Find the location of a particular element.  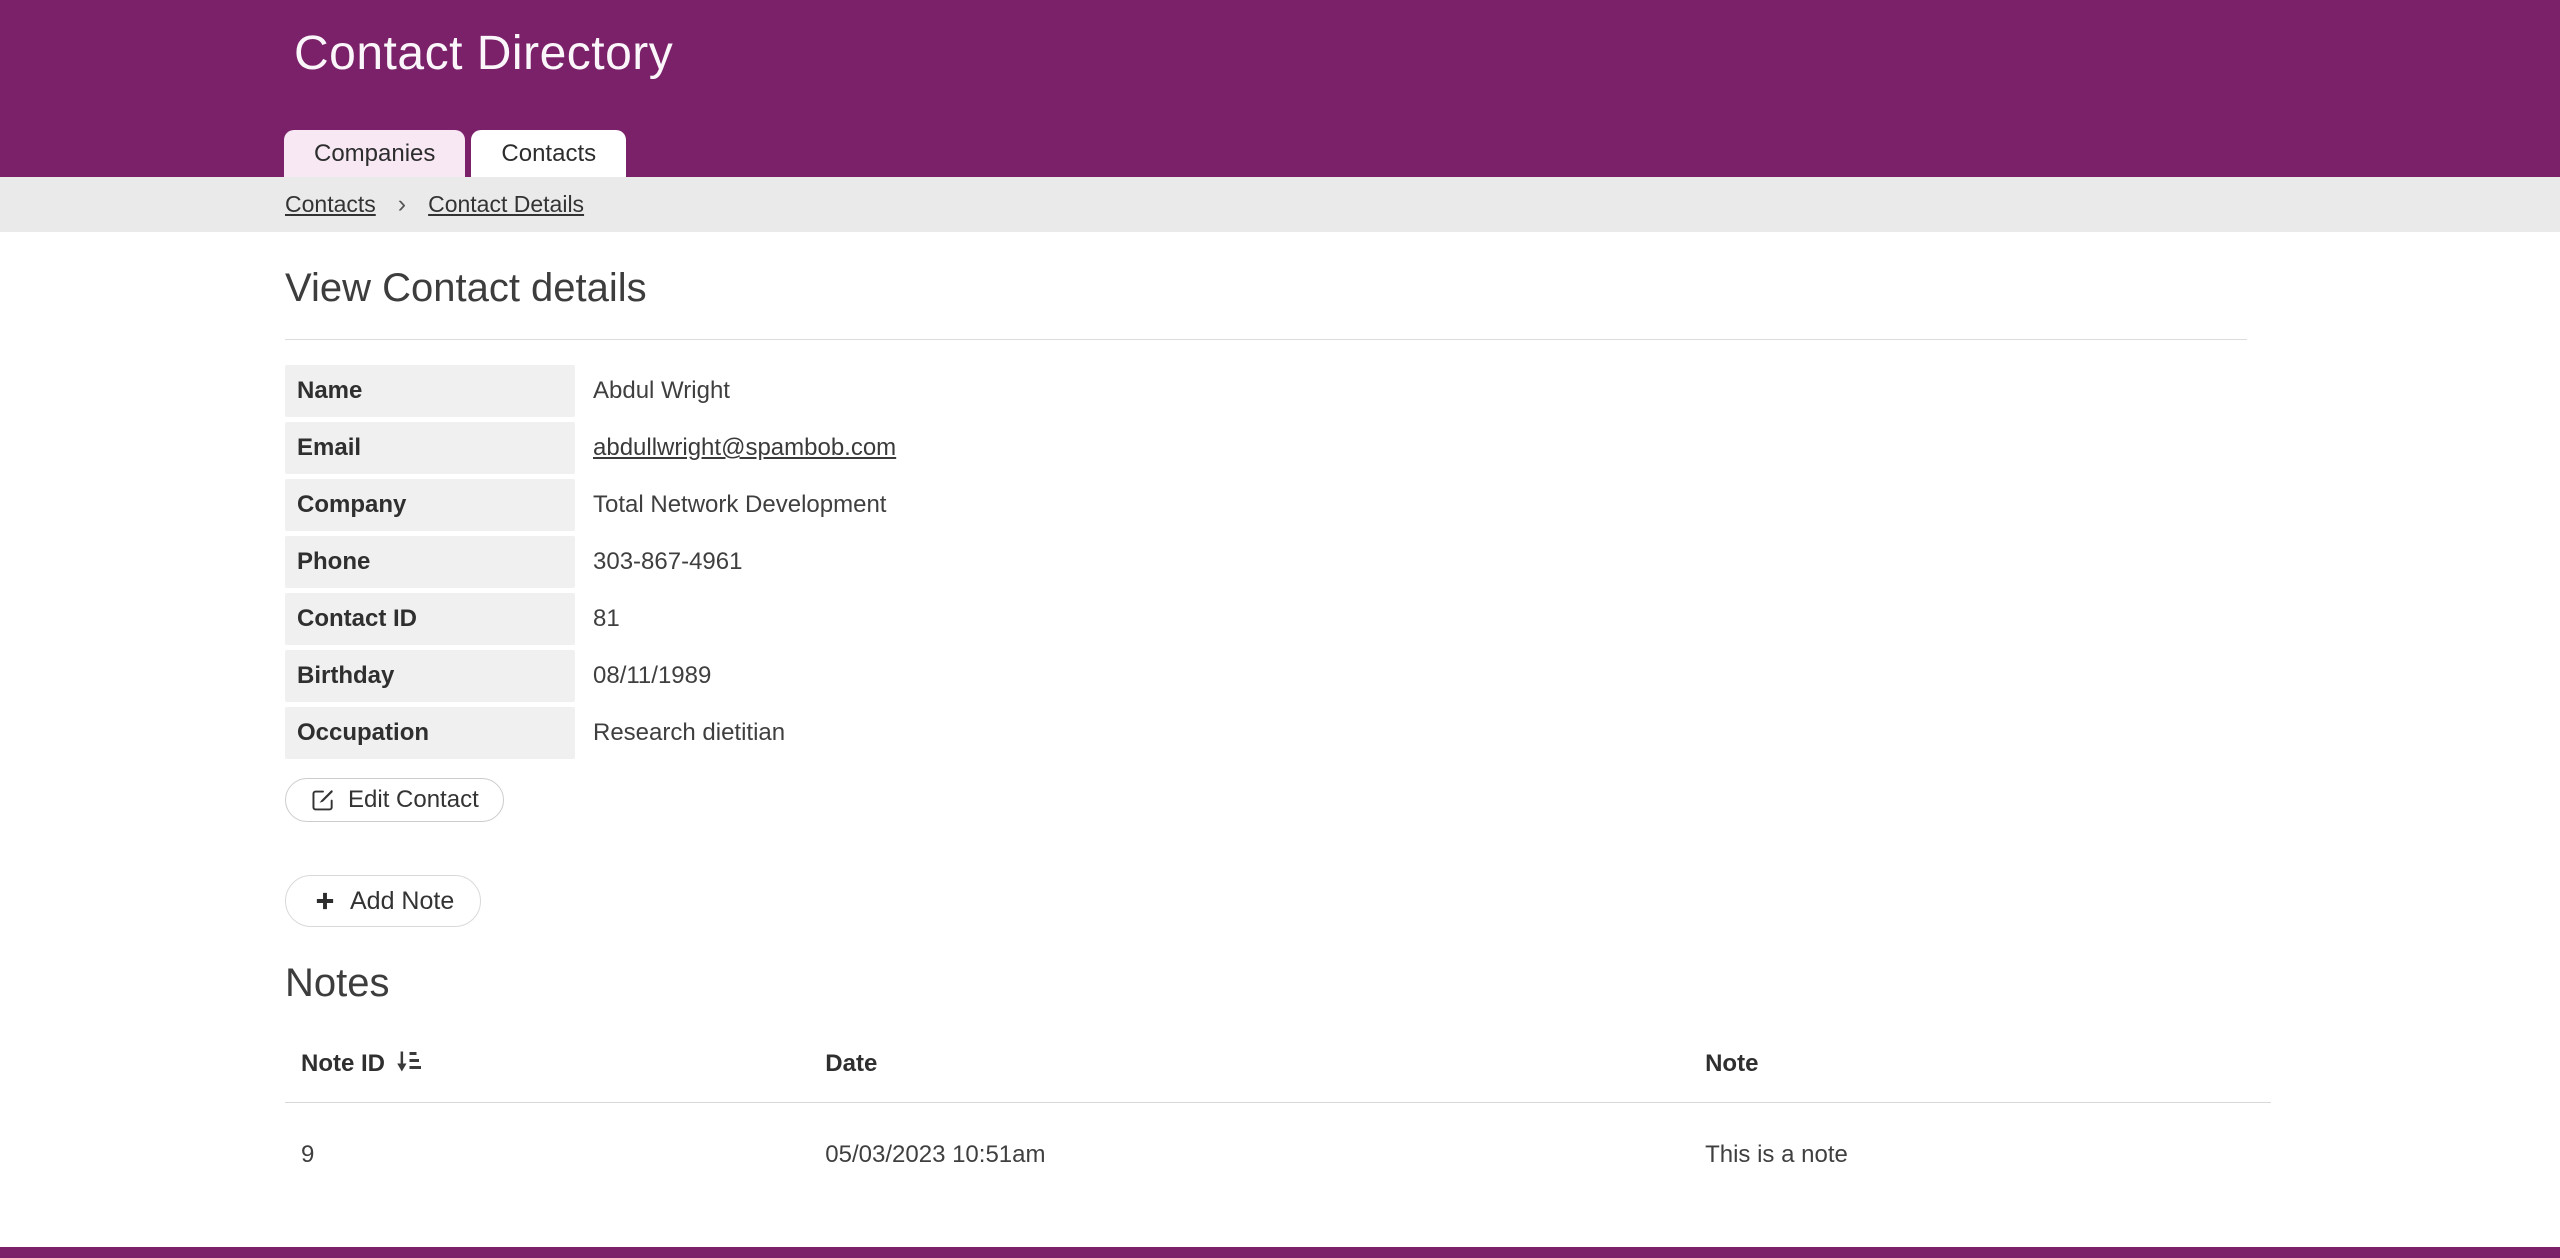

detail-label: Name is located at coordinates (430, 391).